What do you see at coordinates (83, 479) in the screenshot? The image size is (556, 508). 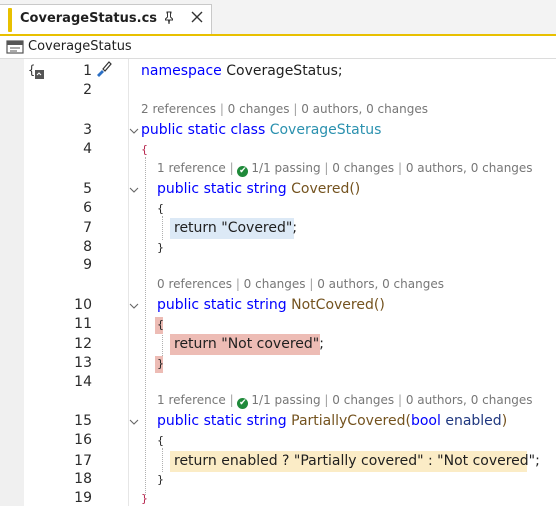 I see `line-number: 18` at bounding box center [83, 479].